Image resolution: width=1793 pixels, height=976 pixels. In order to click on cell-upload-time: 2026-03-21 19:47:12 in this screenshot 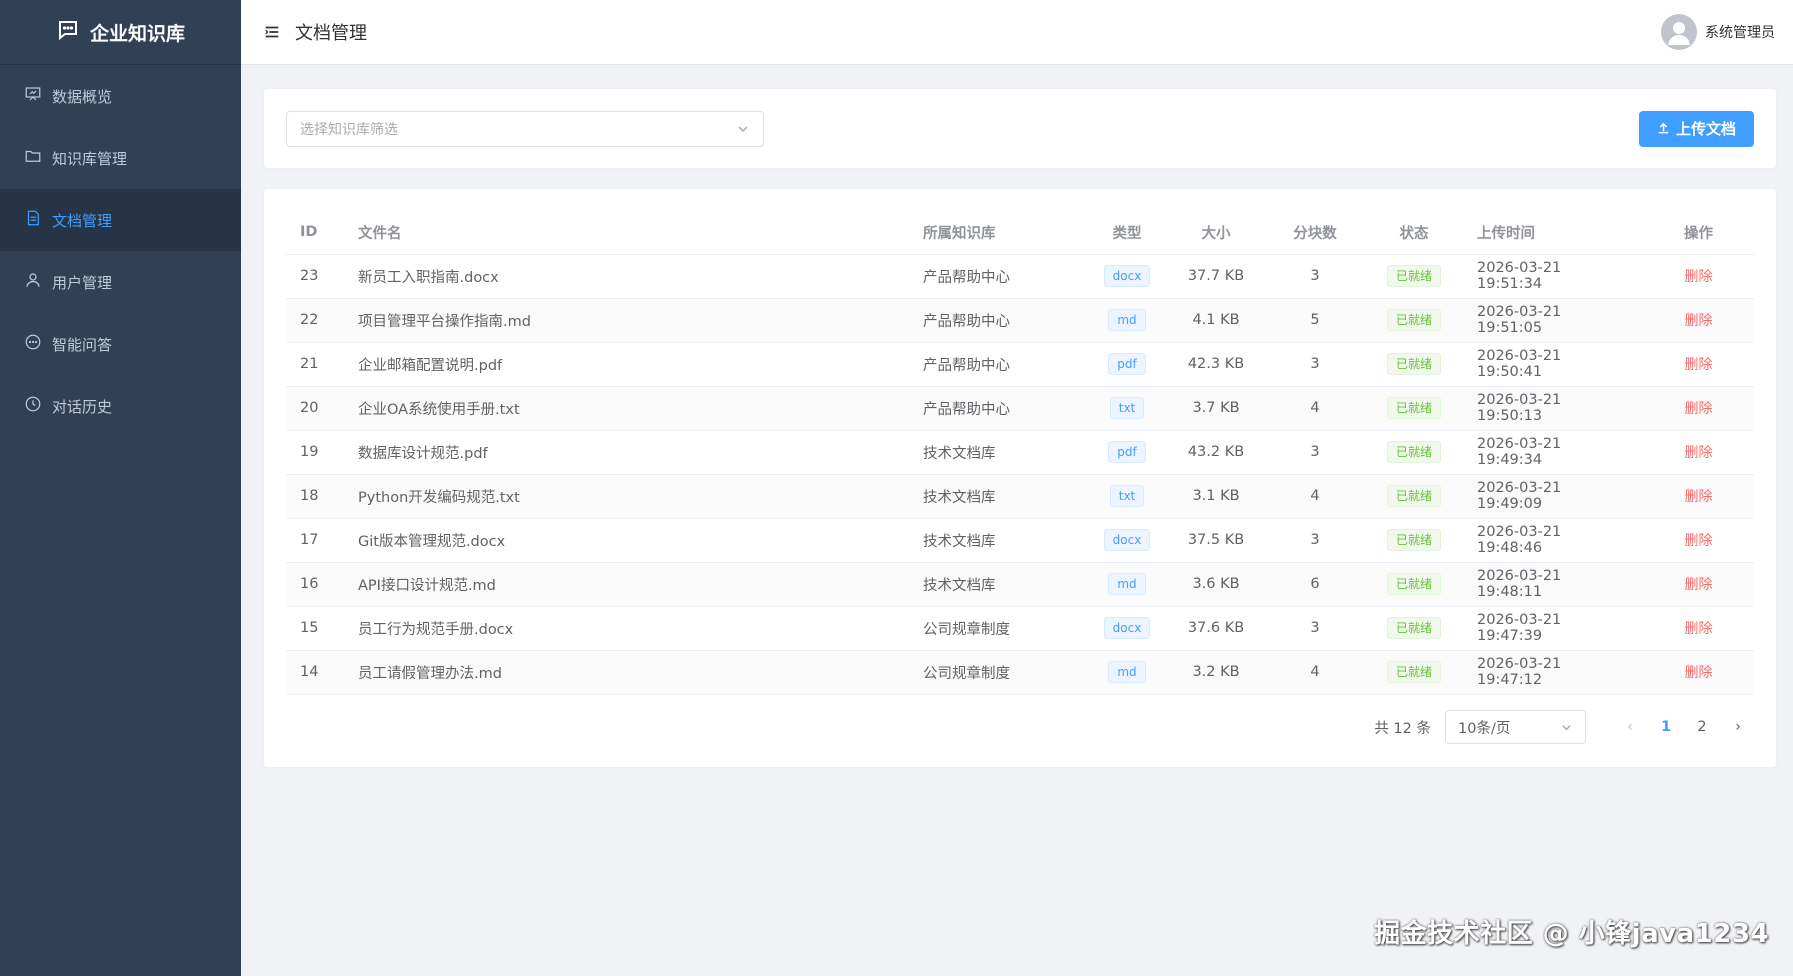, I will do `click(1553, 672)`.